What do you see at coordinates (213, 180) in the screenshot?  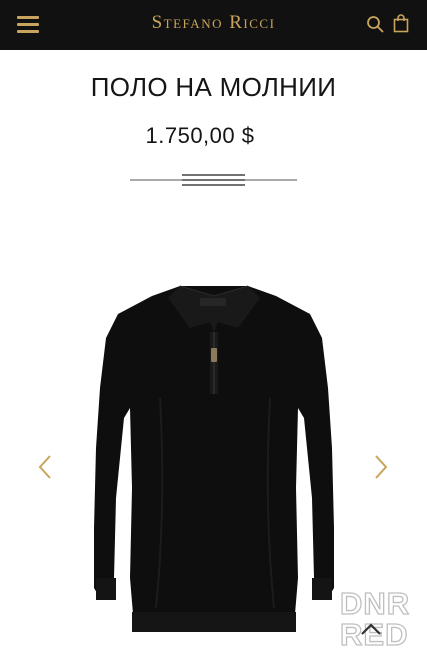 I see `decorative-divider` at bounding box center [213, 180].